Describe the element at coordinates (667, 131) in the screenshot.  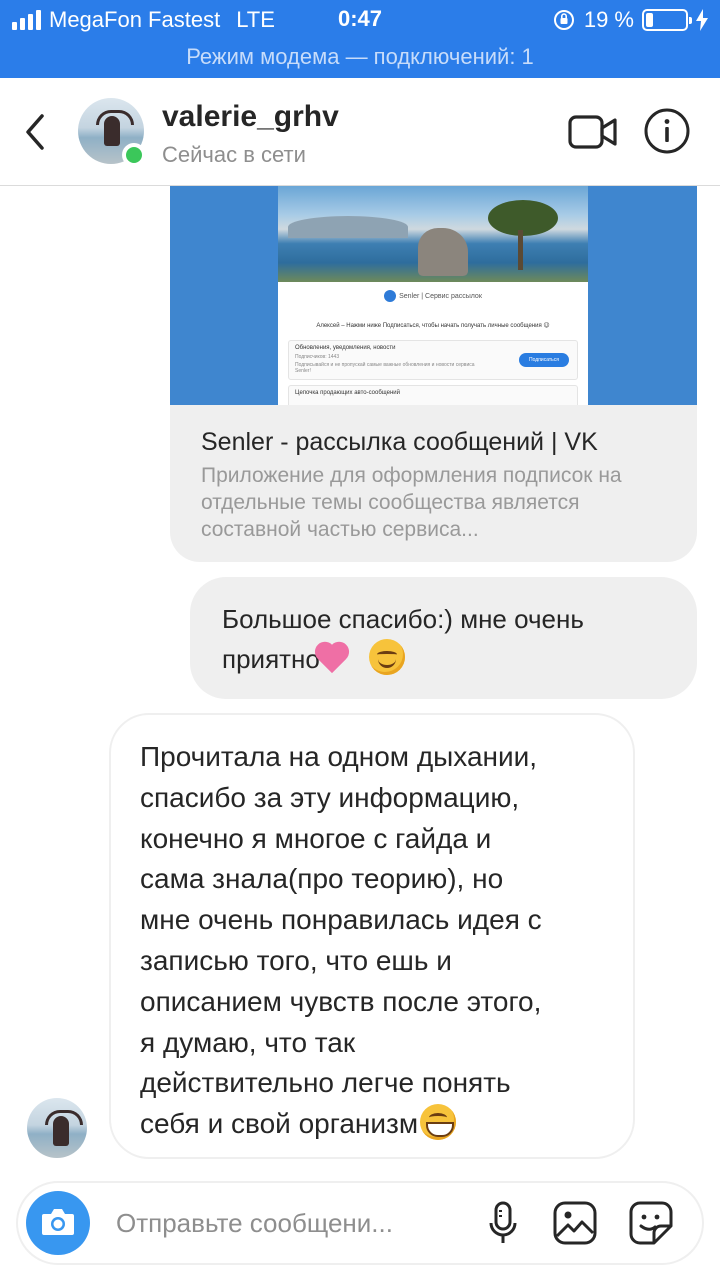
I see `info-icon` at that location.